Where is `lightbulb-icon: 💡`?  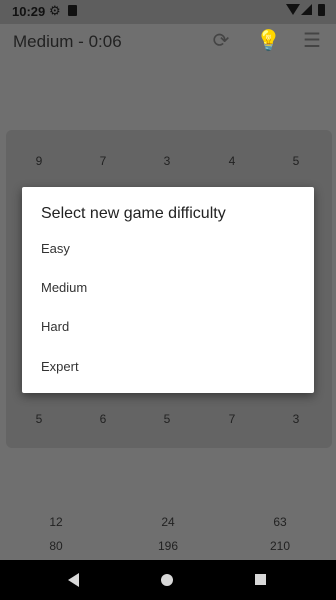 lightbulb-icon: 💡 is located at coordinates (268, 41).